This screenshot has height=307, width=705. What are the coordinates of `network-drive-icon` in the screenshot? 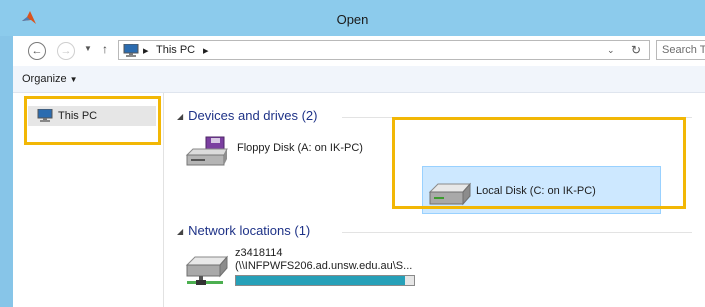 It's located at (207, 270).